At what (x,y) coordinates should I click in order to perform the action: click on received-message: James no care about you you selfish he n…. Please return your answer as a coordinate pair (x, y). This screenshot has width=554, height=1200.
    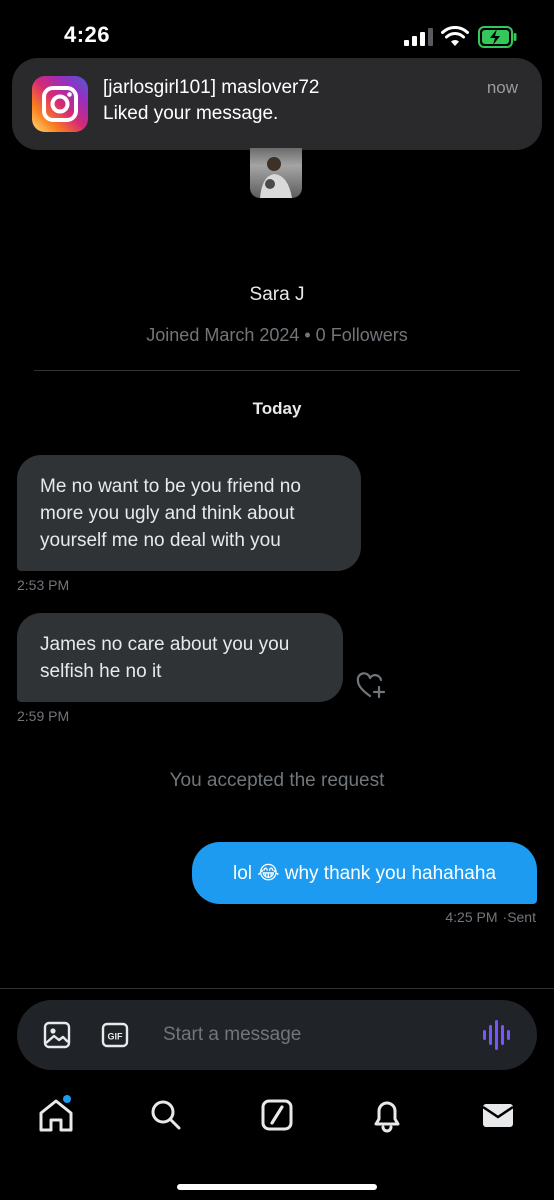
    Looking at the image, I should click on (180, 657).